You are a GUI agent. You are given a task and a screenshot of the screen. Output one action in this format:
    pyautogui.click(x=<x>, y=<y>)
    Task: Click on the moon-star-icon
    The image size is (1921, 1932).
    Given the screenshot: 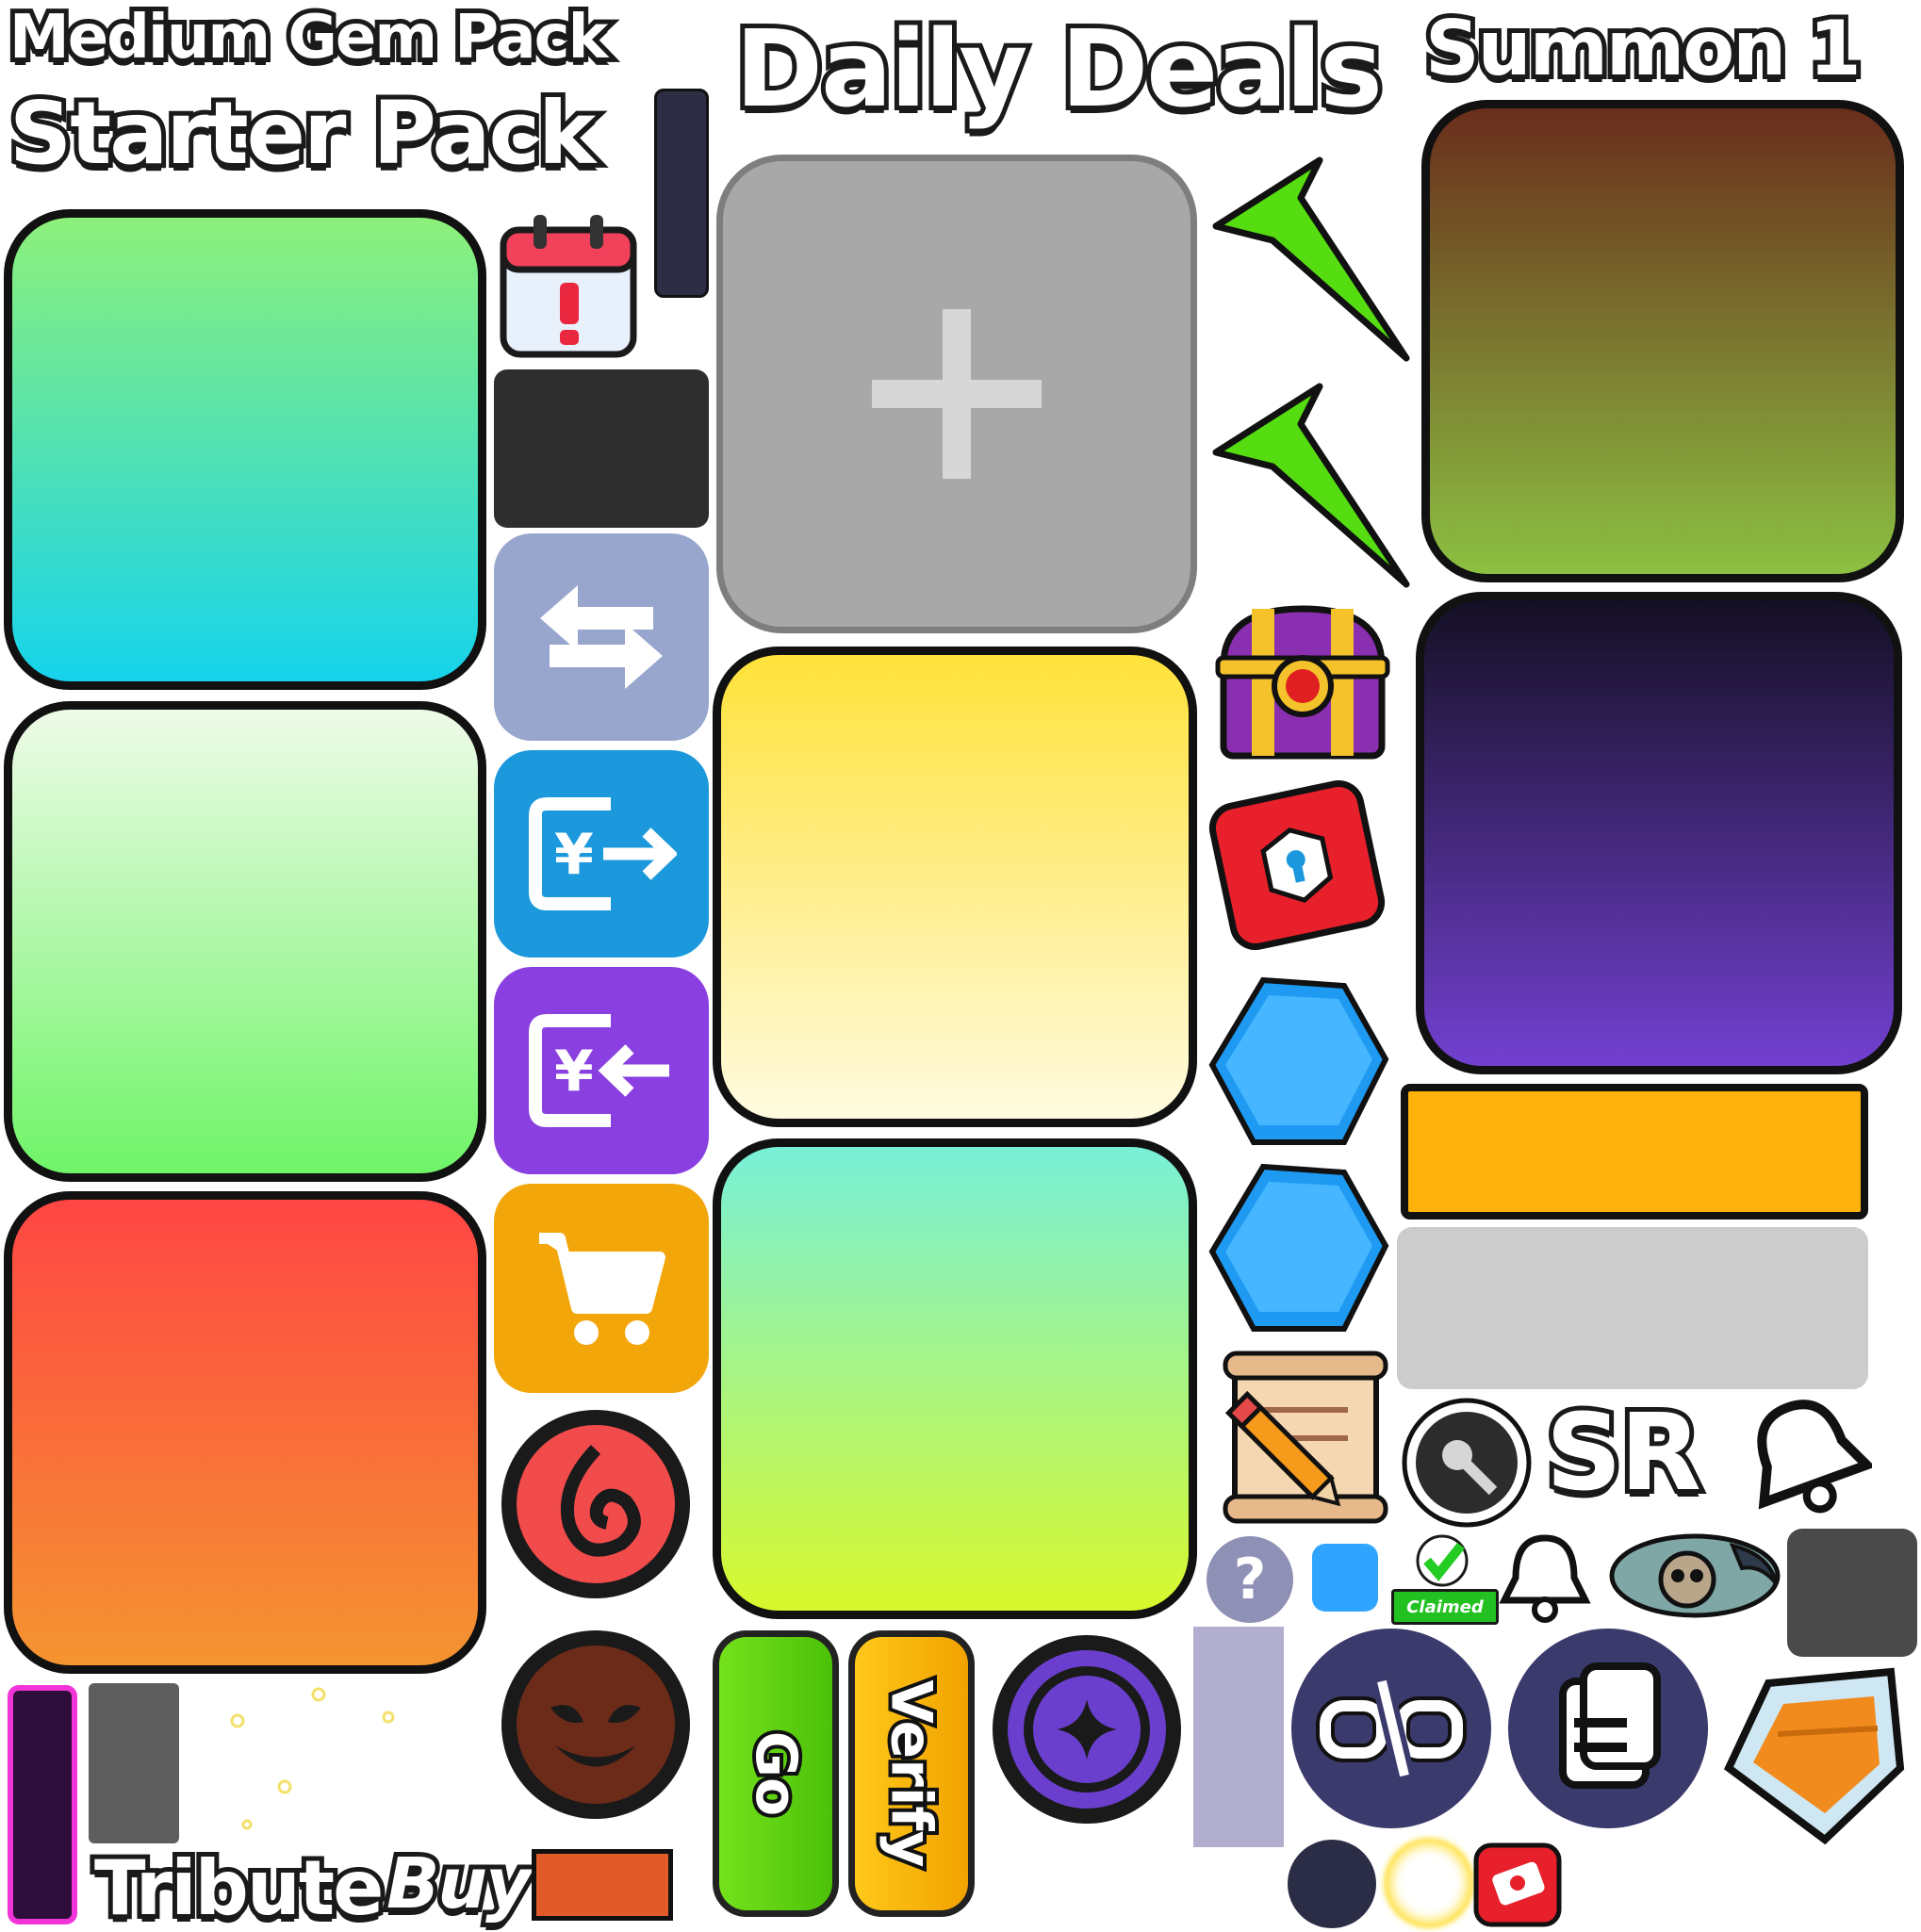 What is the action you would take?
    pyautogui.click(x=1087, y=1729)
    